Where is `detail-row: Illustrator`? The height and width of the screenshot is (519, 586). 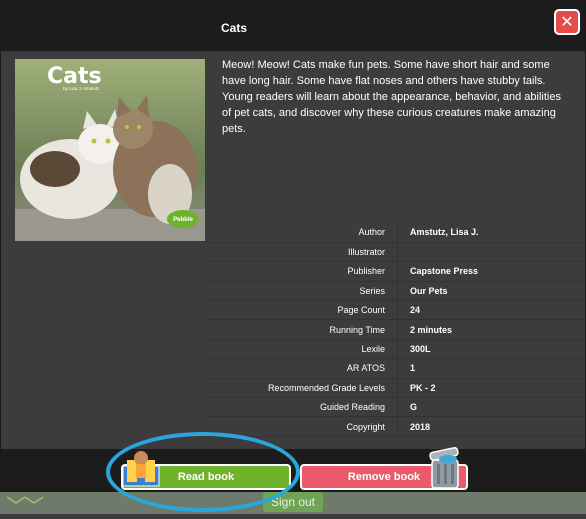
detail-row: Illustrator is located at coordinates (397, 252).